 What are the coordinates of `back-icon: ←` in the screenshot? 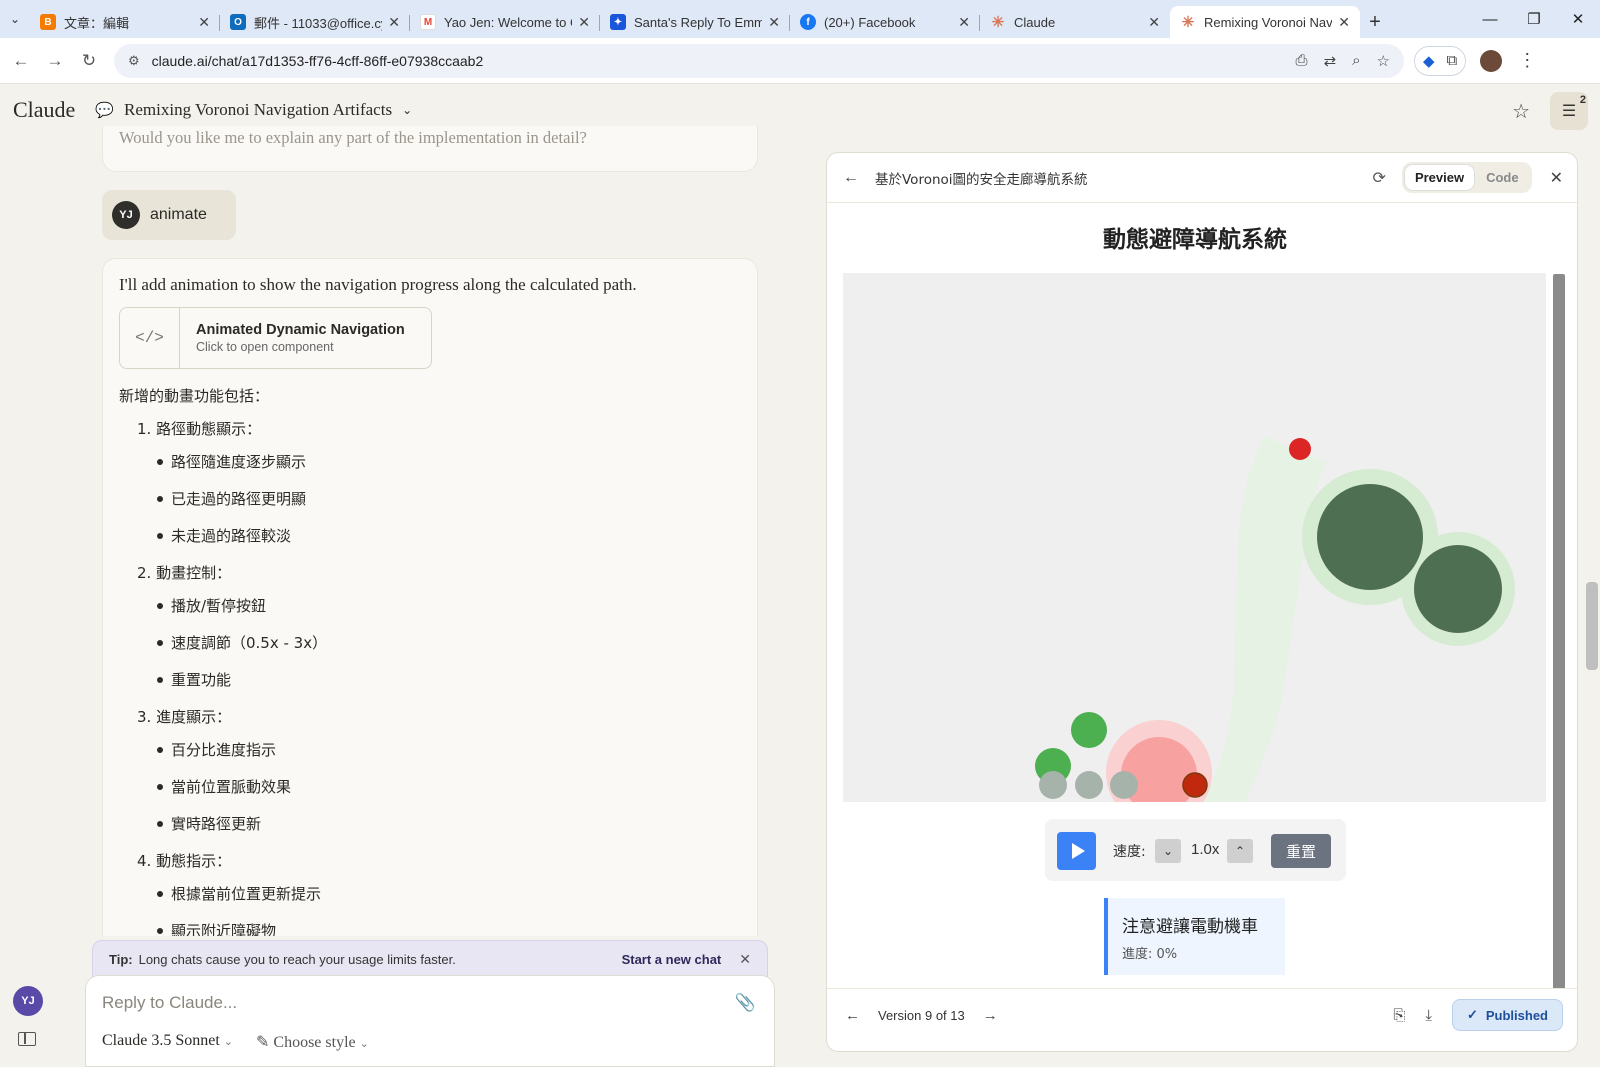 It's located at (21, 61).